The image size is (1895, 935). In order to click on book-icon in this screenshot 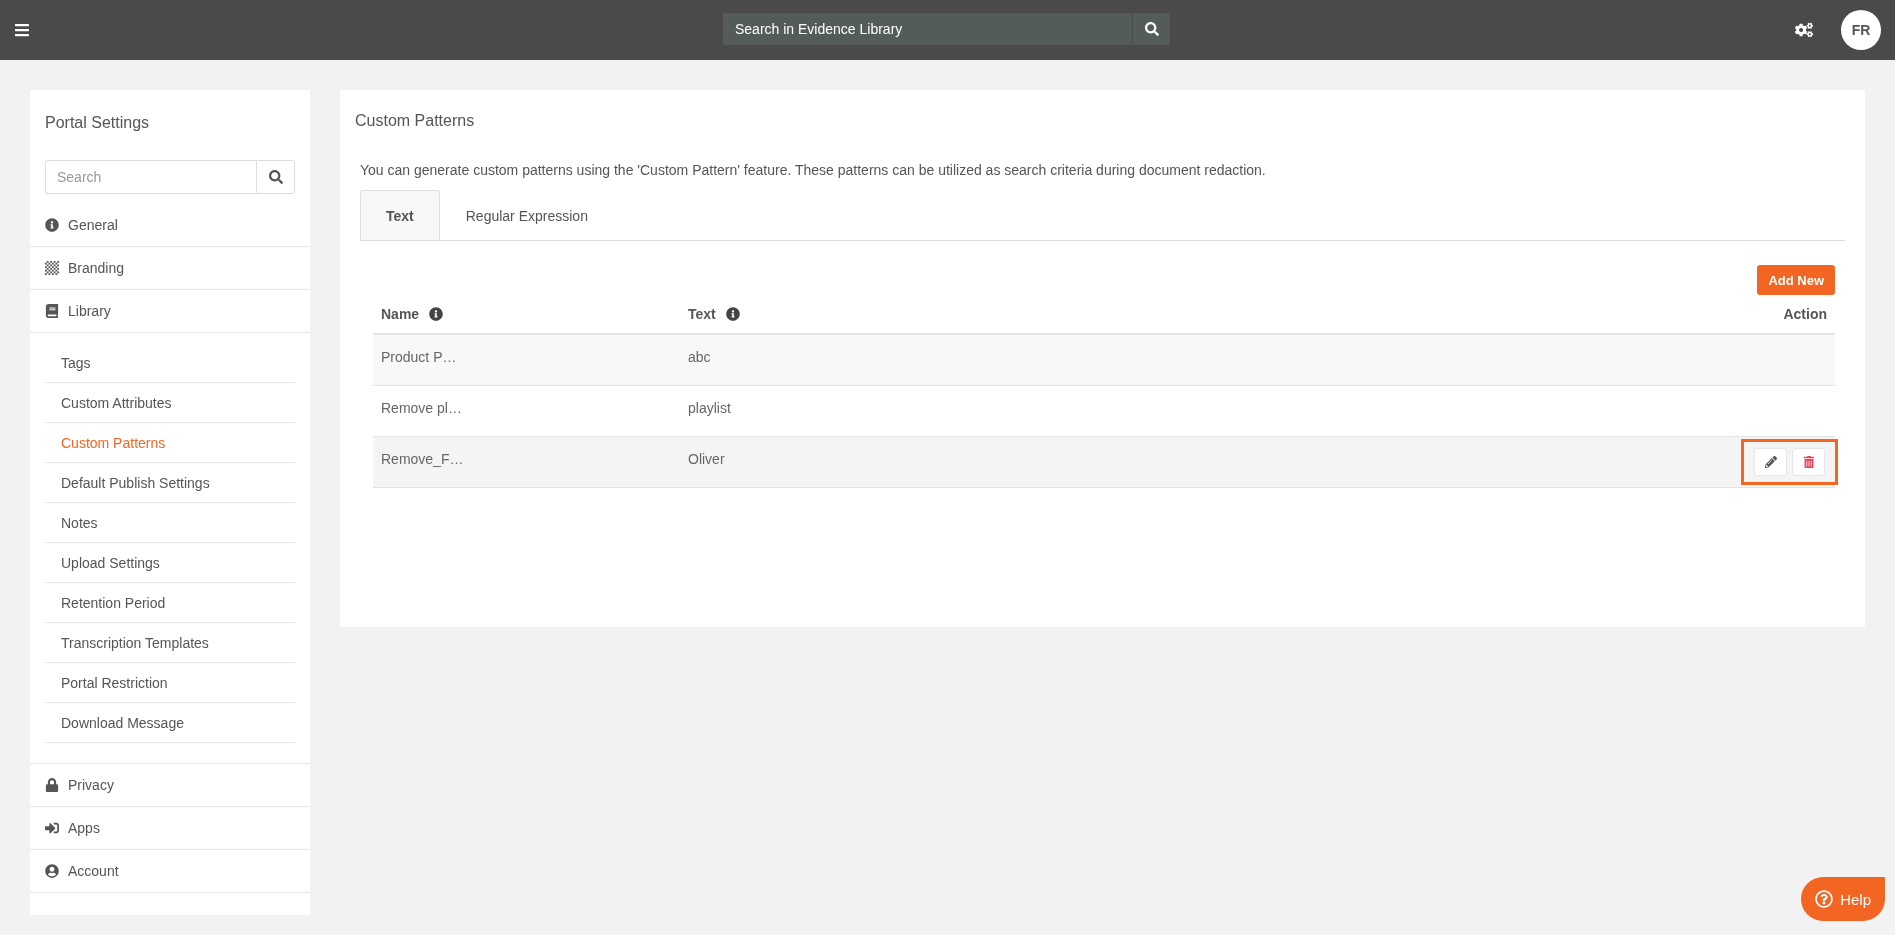, I will do `click(52, 311)`.